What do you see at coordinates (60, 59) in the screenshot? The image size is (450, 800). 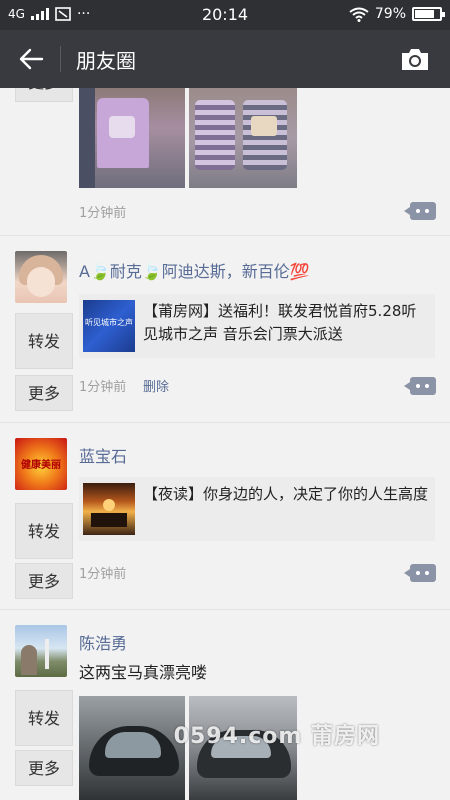 I see `header-divider` at bounding box center [60, 59].